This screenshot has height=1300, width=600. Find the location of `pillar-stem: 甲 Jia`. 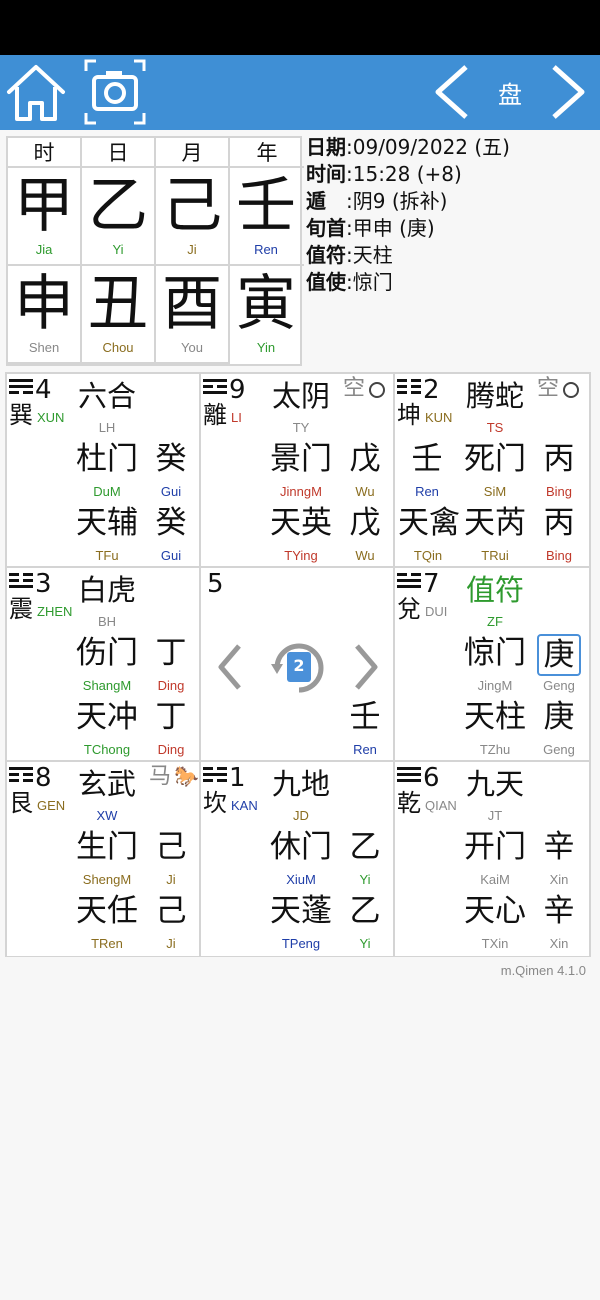

pillar-stem: 甲 Jia is located at coordinates (45, 217).